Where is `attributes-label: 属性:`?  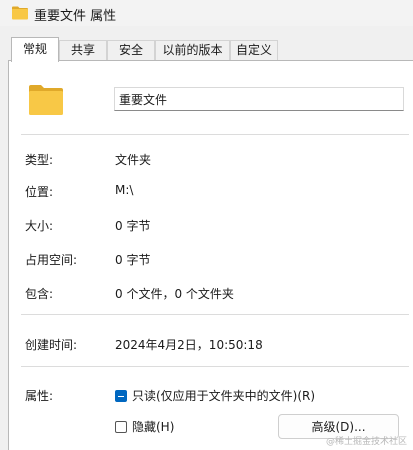
attributes-label: 属性: is located at coordinates (39, 396).